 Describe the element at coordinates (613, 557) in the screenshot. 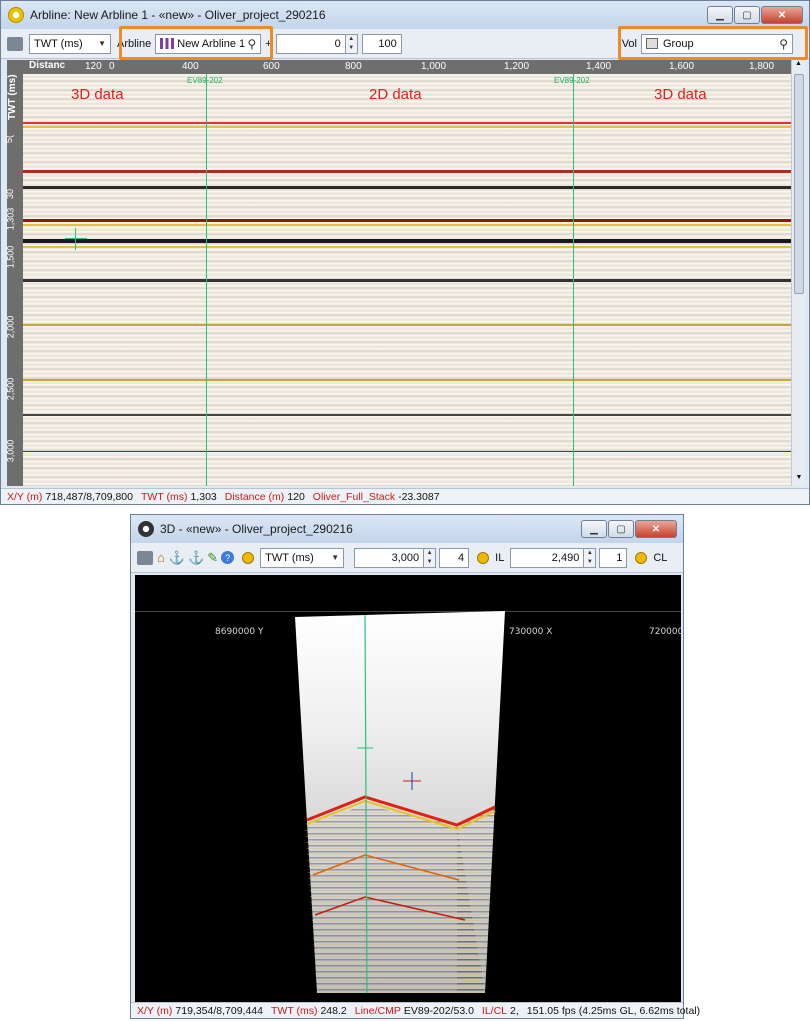

I see `il-step-field: 1` at that location.